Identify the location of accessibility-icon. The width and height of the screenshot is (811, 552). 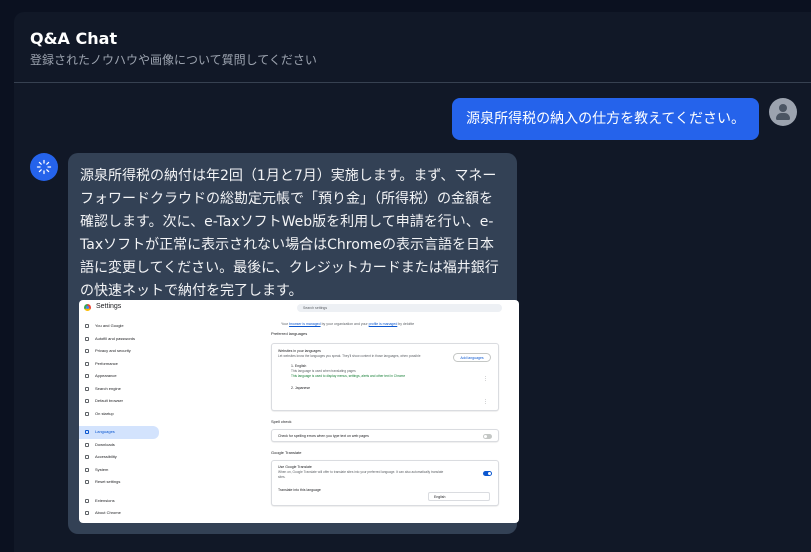
(87, 457).